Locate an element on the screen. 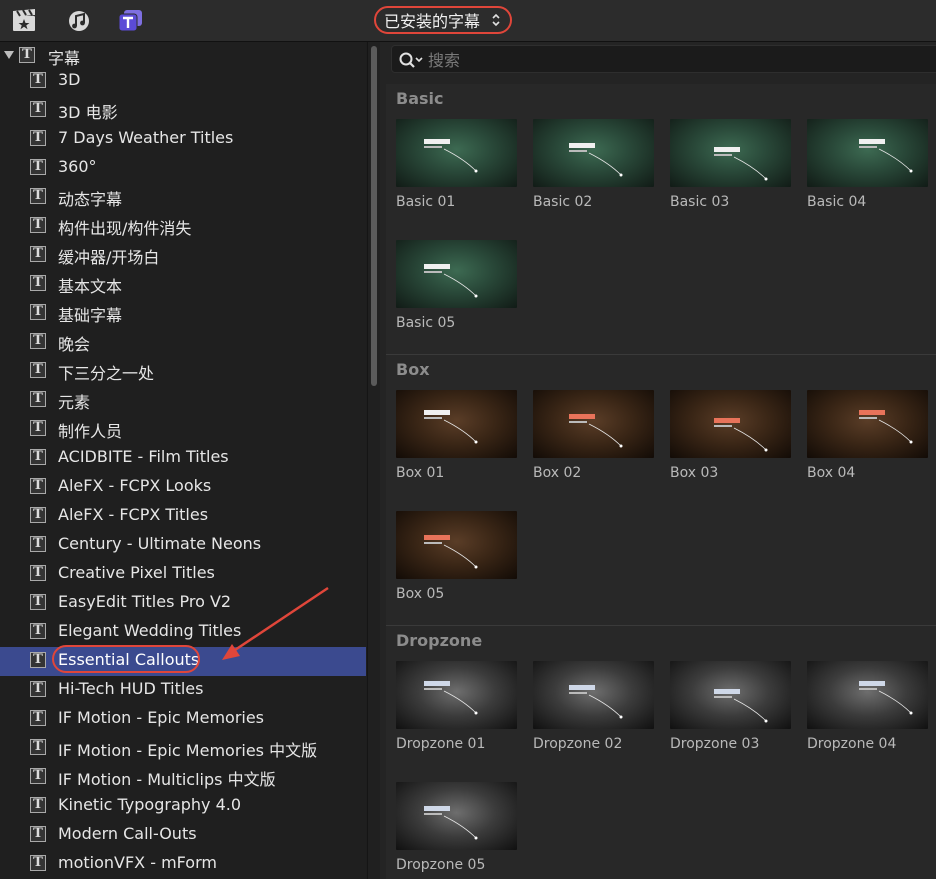  sidebar-item-selected: T Essential Callouts is located at coordinates (183, 660).